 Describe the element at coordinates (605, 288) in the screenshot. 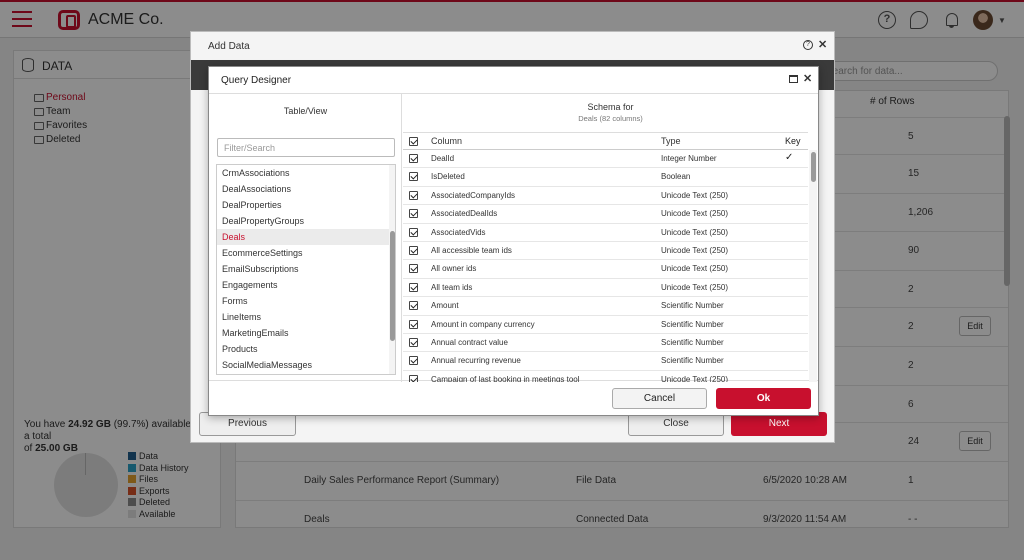

I see `schema-row: All team ids Unicode Text (250)` at that location.